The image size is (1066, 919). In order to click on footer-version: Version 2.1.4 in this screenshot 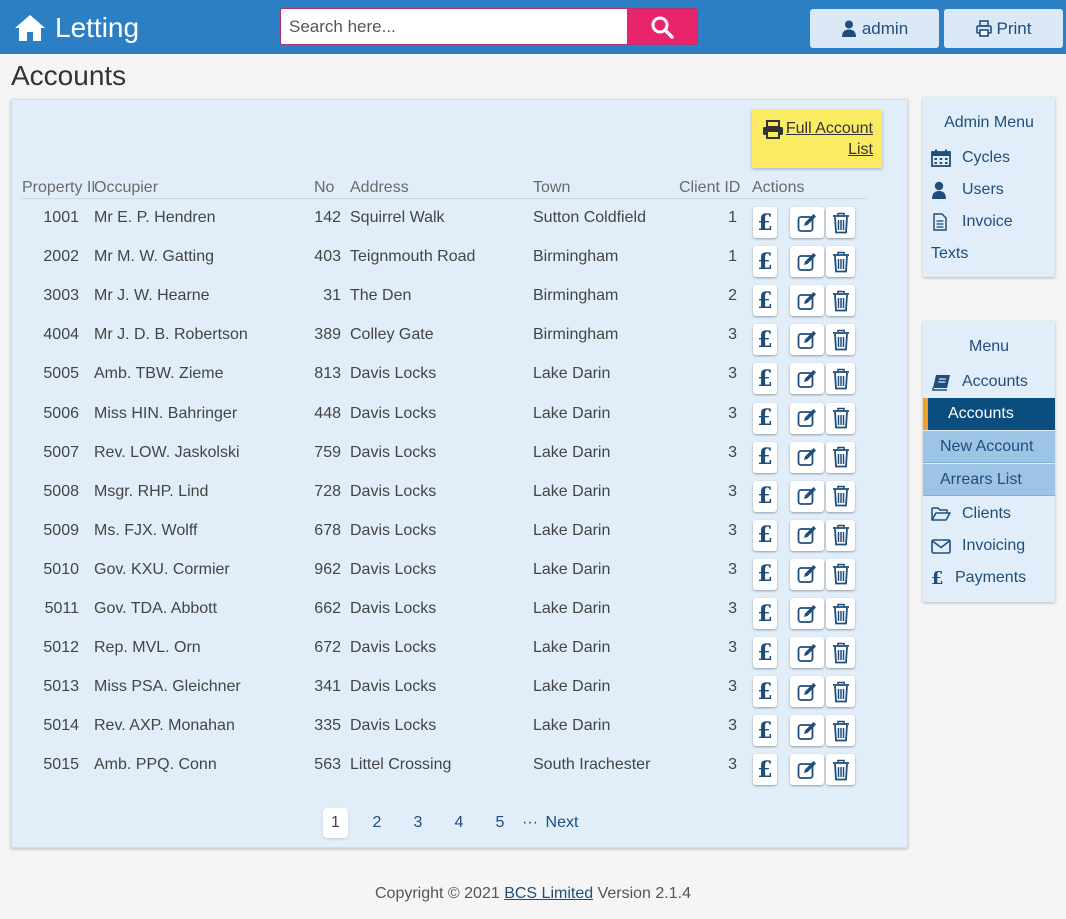, I will do `click(644, 893)`.